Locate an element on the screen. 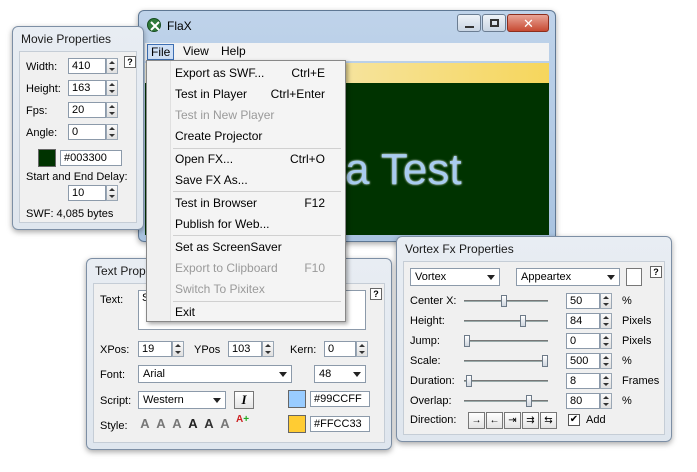 Image resolution: width=697 pixels, height=472 pixels. preset-select: Appeartex is located at coordinates (568, 277).